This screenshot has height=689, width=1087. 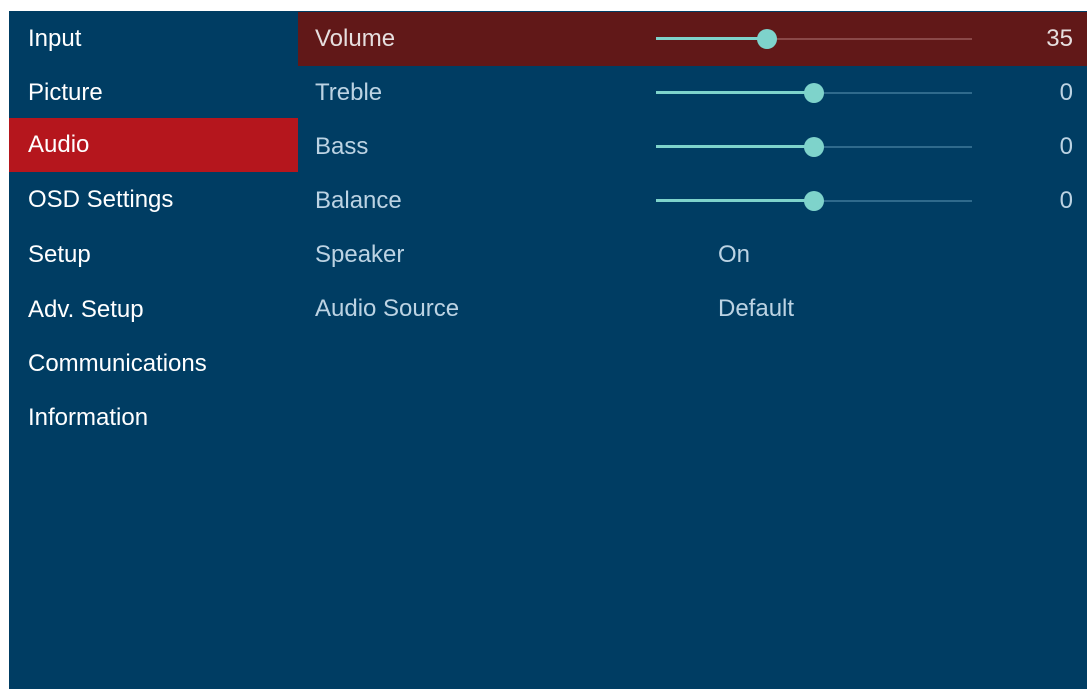 What do you see at coordinates (358, 200) in the screenshot?
I see `setting-label: Balance` at bounding box center [358, 200].